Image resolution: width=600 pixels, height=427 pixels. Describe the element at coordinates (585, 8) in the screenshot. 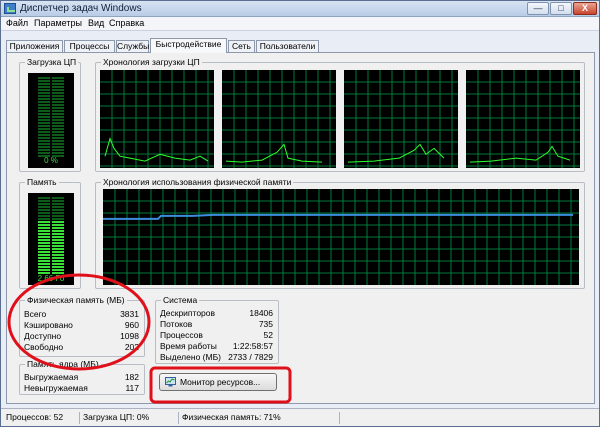

I see `close-button: X` at that location.